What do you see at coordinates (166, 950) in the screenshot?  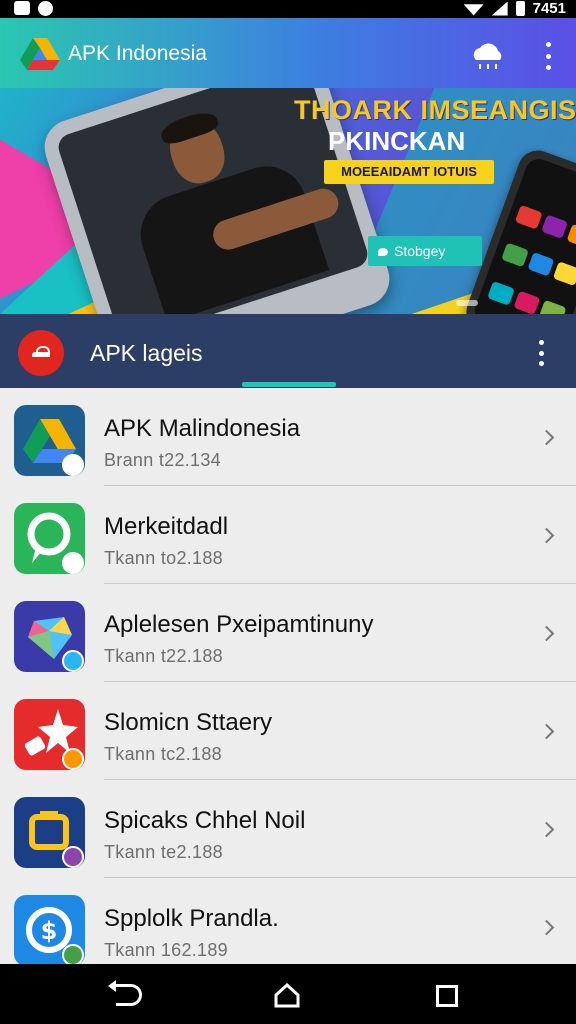 I see `app-subtitle: Tkann 162.189` at bounding box center [166, 950].